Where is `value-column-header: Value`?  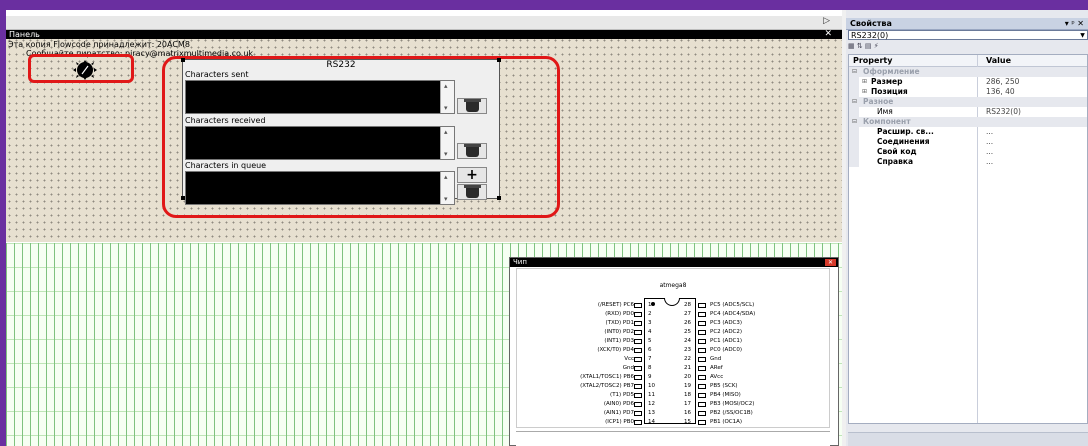 value-column-header: Value is located at coordinates (999, 60).